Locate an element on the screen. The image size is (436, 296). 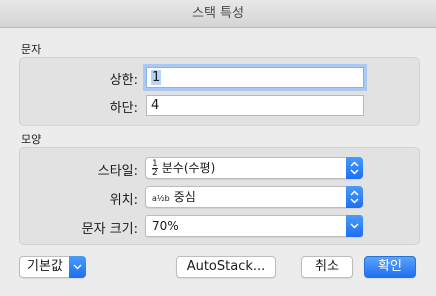
fraction-style-icon: 1 2 is located at coordinates (155, 168).